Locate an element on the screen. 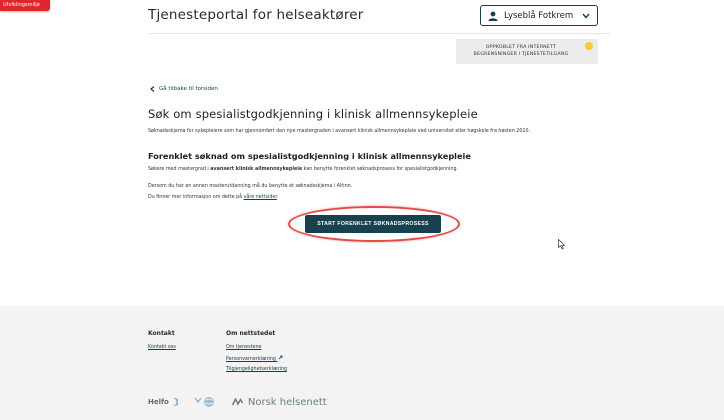 This screenshot has height=420, width=724. norsk-helsenett-mark-icon is located at coordinates (237, 402).